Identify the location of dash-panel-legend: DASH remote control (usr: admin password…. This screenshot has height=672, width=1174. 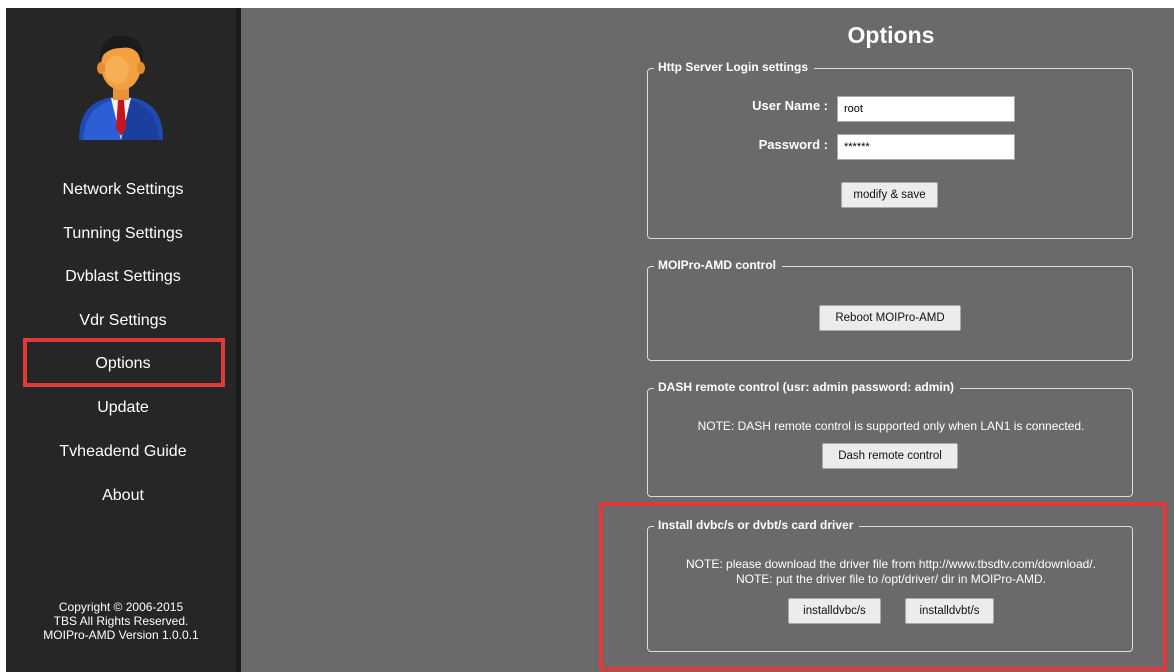
(807, 387).